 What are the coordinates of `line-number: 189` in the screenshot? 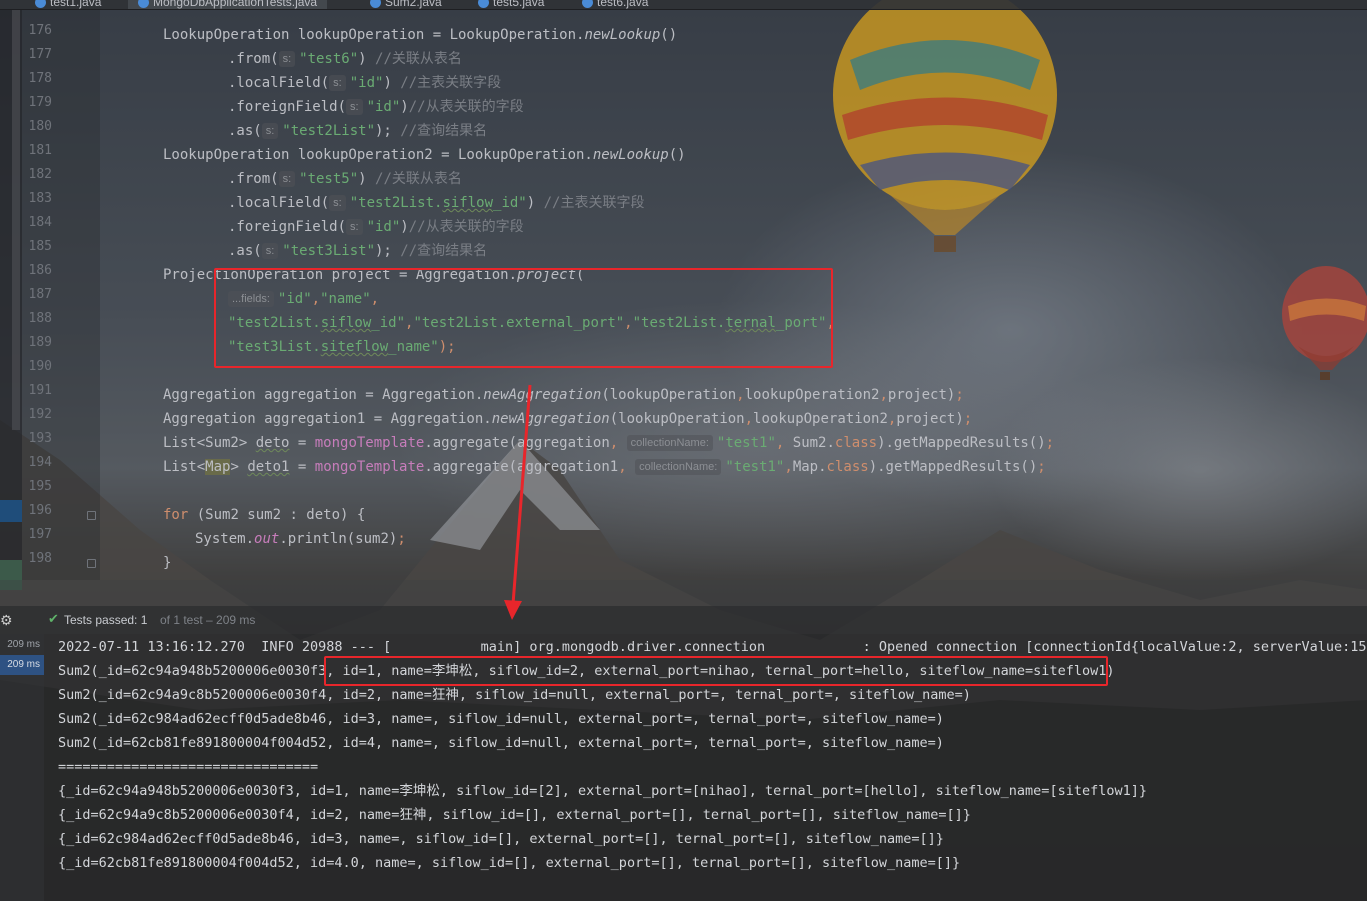 It's located at (40, 342).